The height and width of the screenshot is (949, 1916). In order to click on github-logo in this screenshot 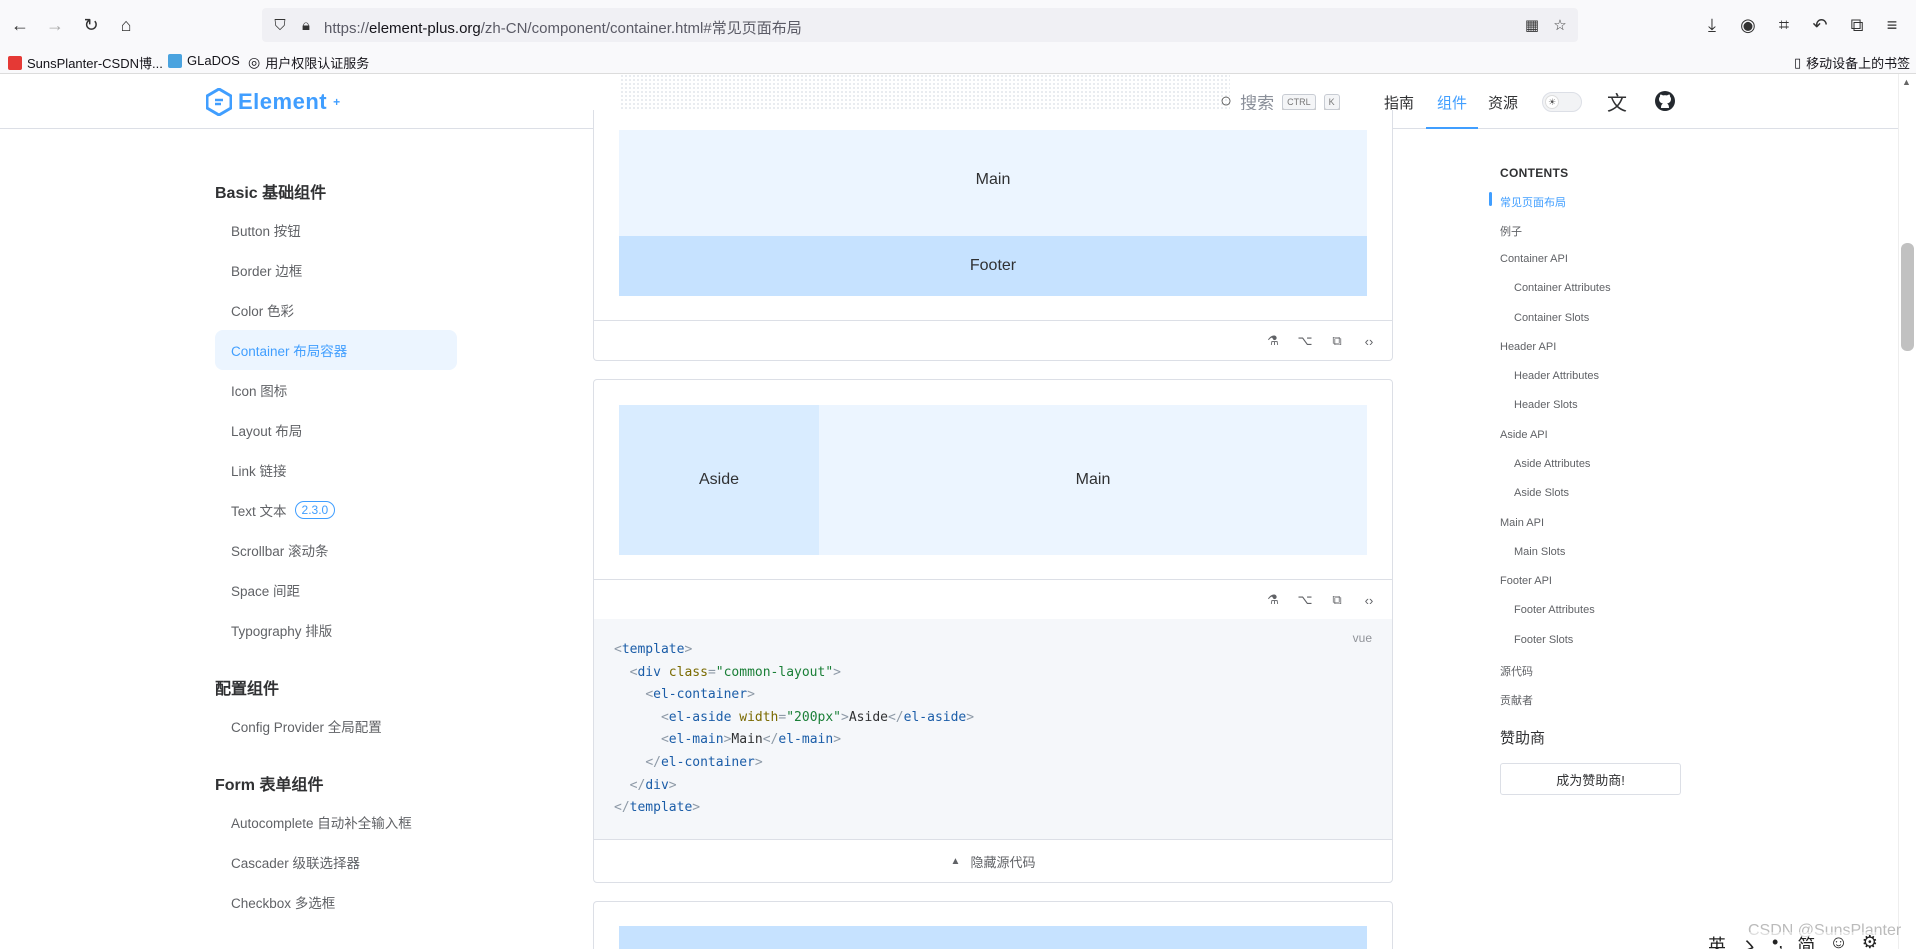, I will do `click(1665, 101)`.